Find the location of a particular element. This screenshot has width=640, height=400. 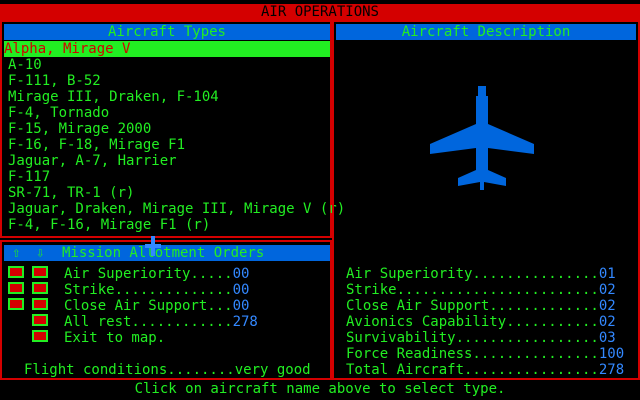

stat-row: Survivability.................03 is located at coordinates (481, 338).